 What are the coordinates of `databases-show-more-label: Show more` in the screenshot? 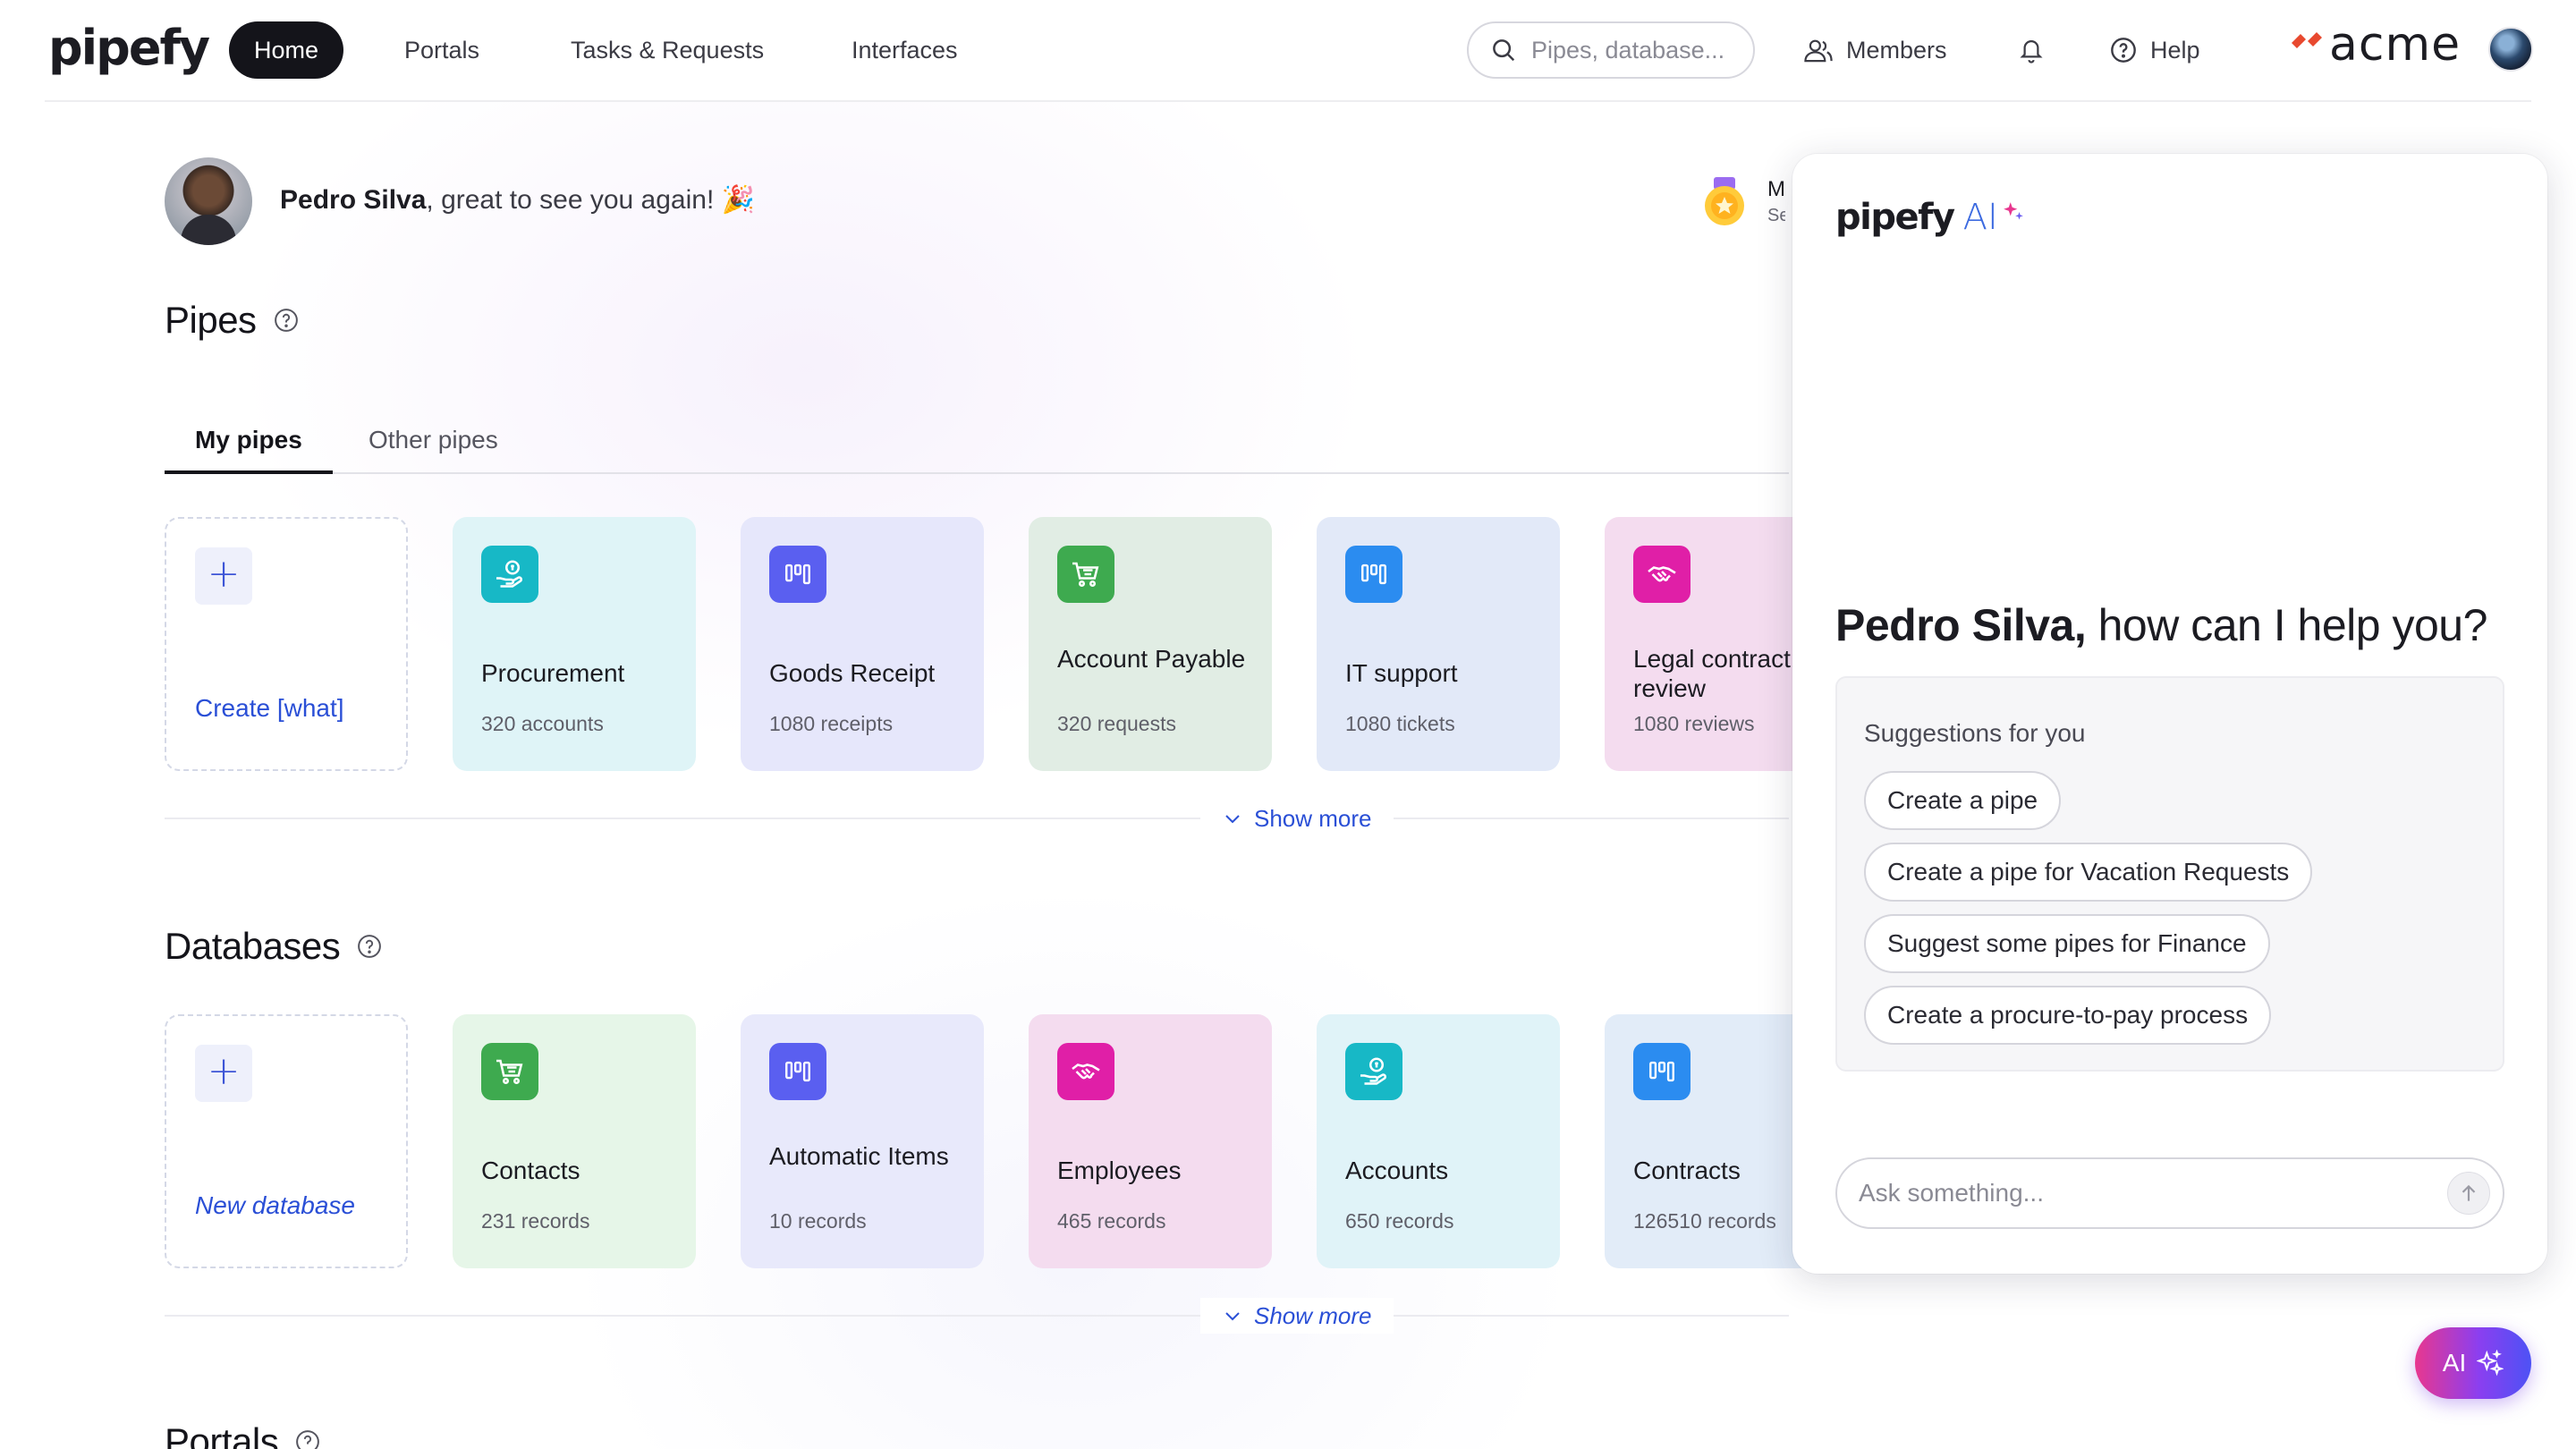 It's located at (1313, 1315).